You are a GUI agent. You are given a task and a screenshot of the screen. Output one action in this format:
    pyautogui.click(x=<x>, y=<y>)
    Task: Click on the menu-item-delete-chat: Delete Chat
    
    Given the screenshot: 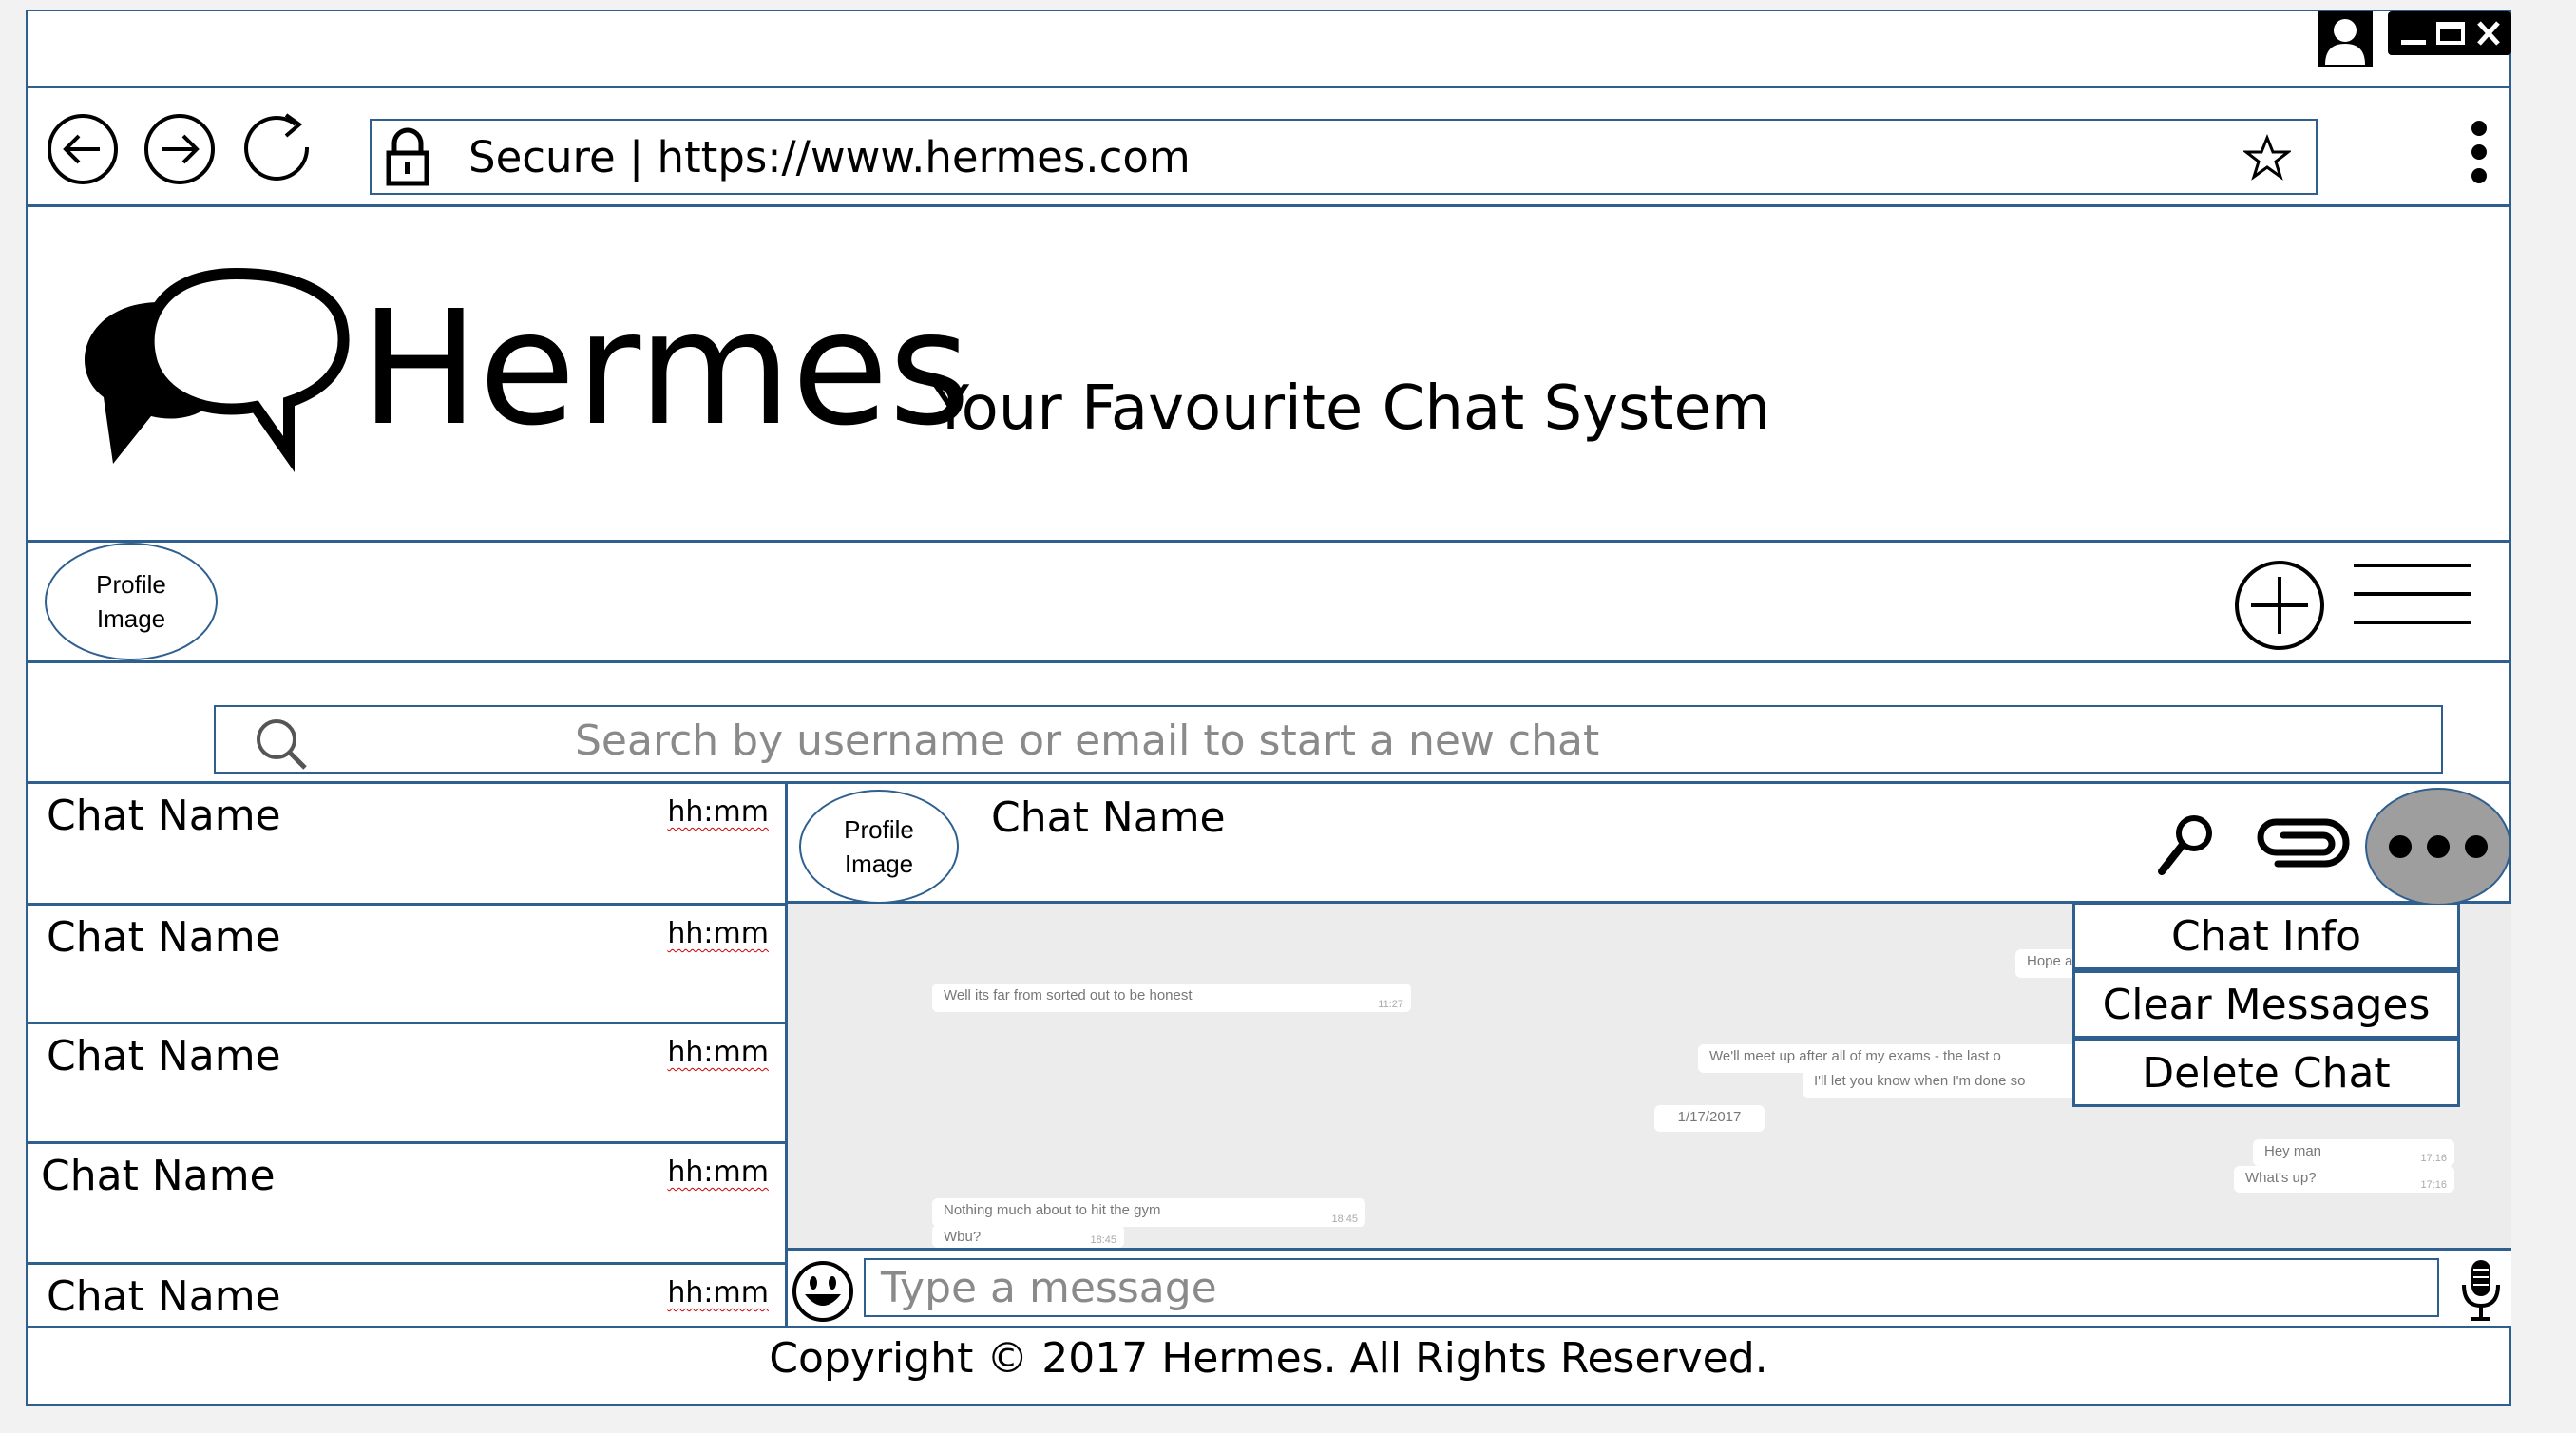 What is the action you would take?
    pyautogui.click(x=2266, y=1073)
    